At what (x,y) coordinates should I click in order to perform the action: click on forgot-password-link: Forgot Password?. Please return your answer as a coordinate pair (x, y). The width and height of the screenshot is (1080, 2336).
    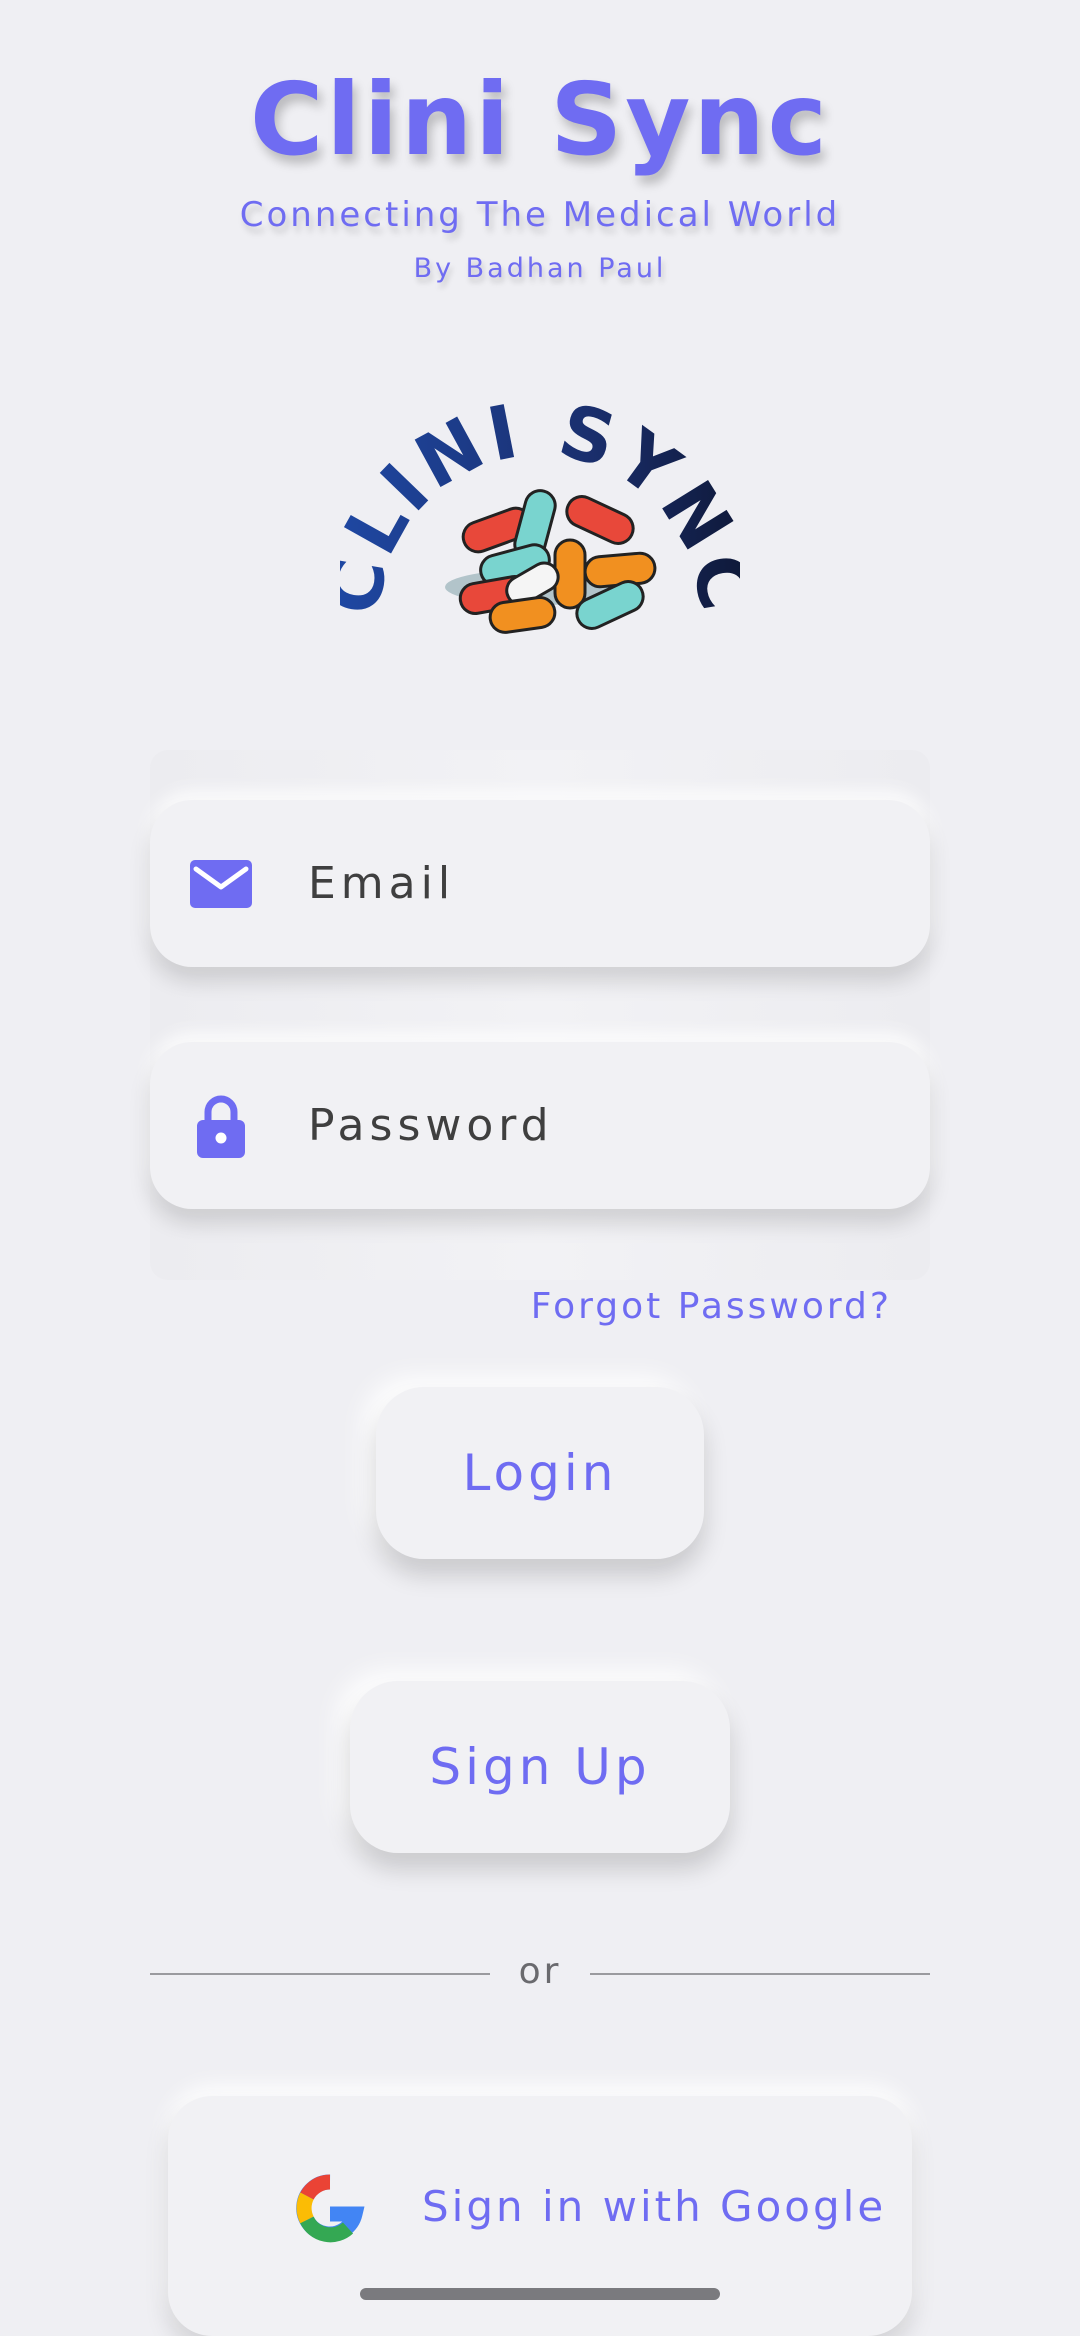
    Looking at the image, I should click on (711, 1307).